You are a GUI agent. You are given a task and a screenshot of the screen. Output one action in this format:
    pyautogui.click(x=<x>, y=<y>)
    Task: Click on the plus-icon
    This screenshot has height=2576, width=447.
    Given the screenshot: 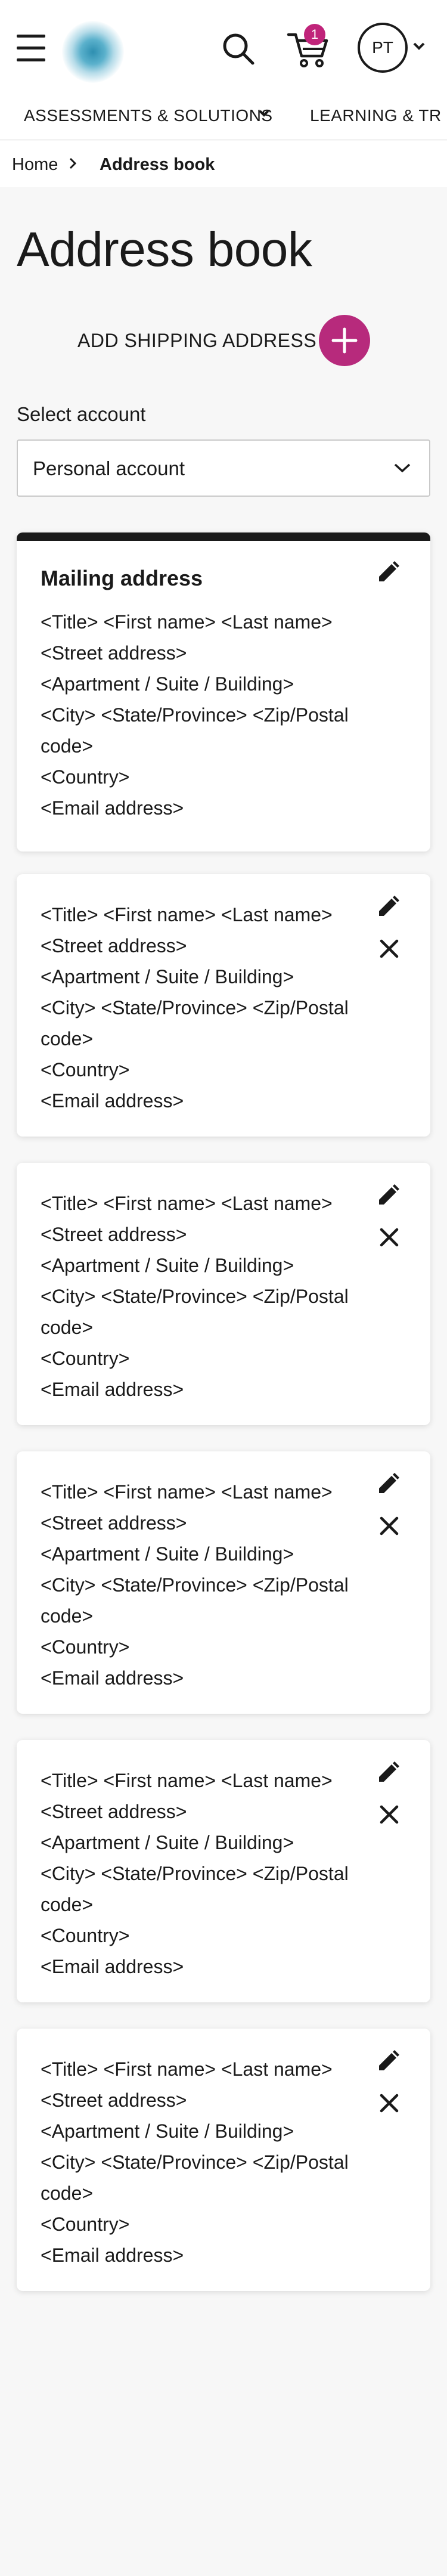 What is the action you would take?
    pyautogui.click(x=344, y=341)
    